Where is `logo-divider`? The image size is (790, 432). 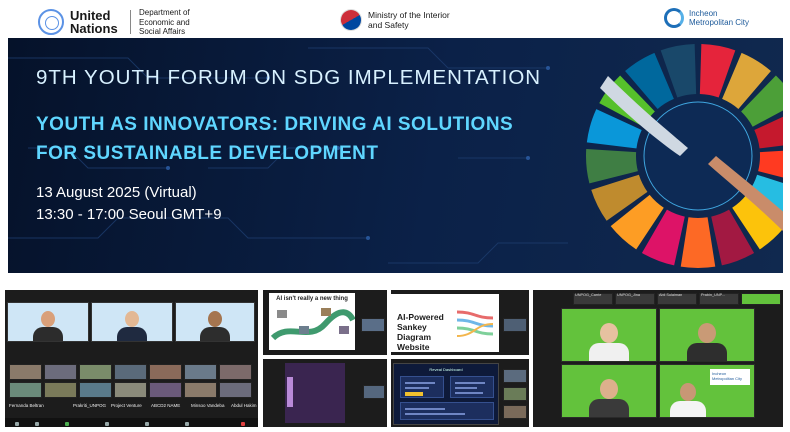
logo-divider is located at coordinates (130, 22).